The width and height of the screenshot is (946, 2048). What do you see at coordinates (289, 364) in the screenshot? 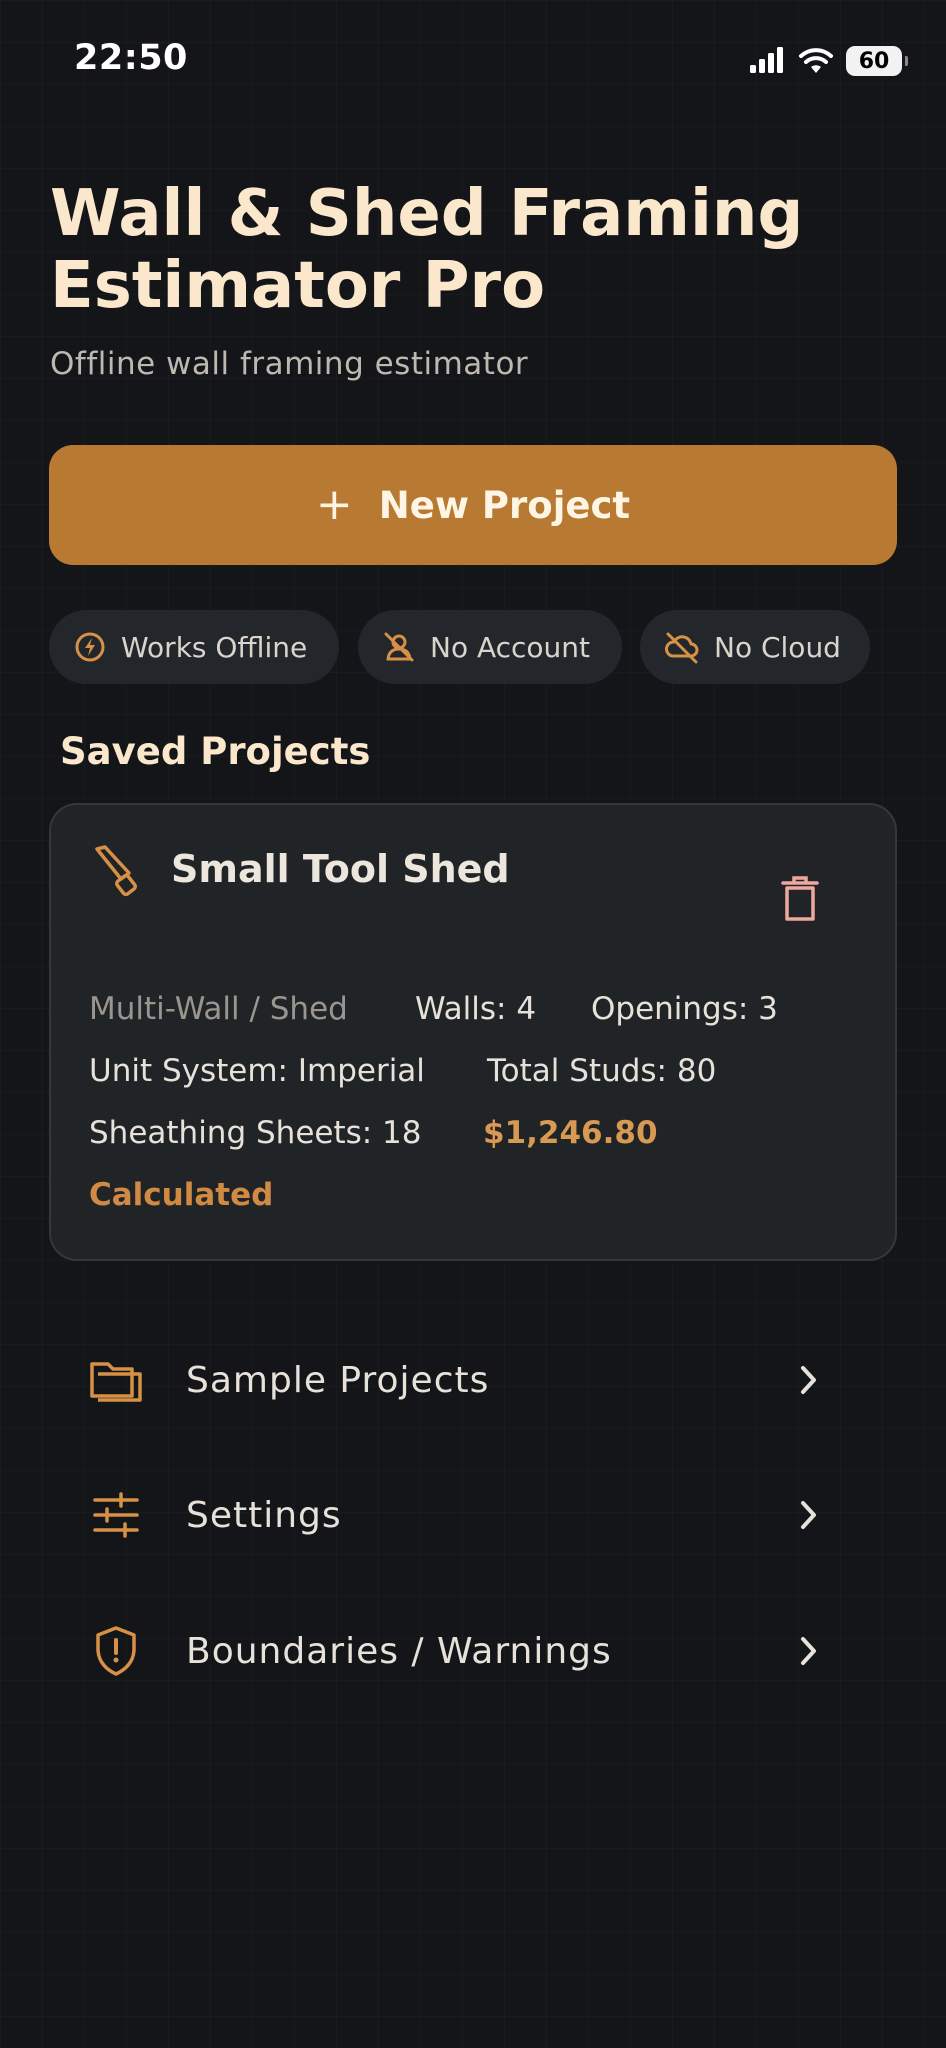
I see `app-subtitle: Offline wall framing estimator` at bounding box center [289, 364].